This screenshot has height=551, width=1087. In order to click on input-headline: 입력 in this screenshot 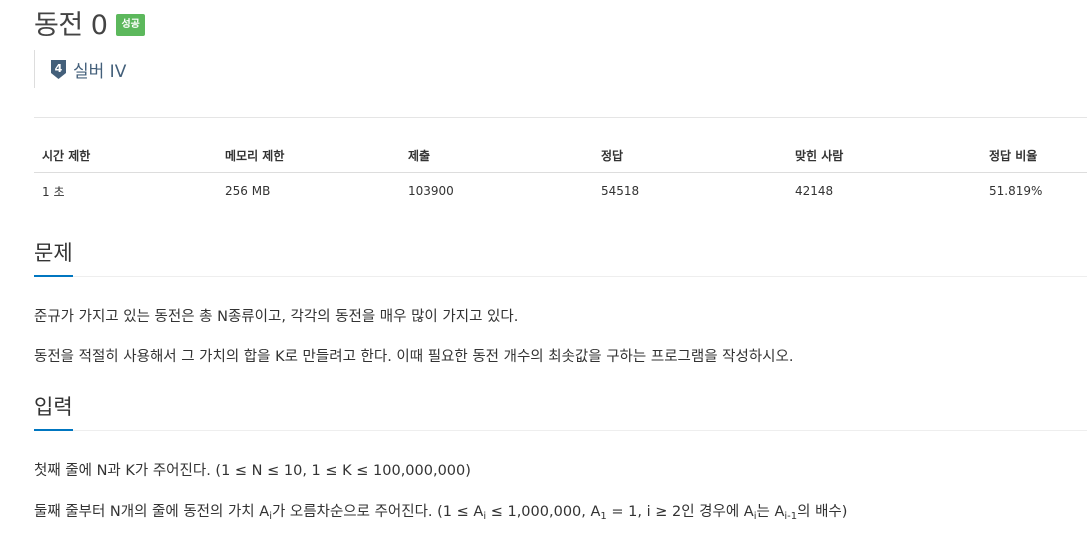, I will do `click(560, 410)`.